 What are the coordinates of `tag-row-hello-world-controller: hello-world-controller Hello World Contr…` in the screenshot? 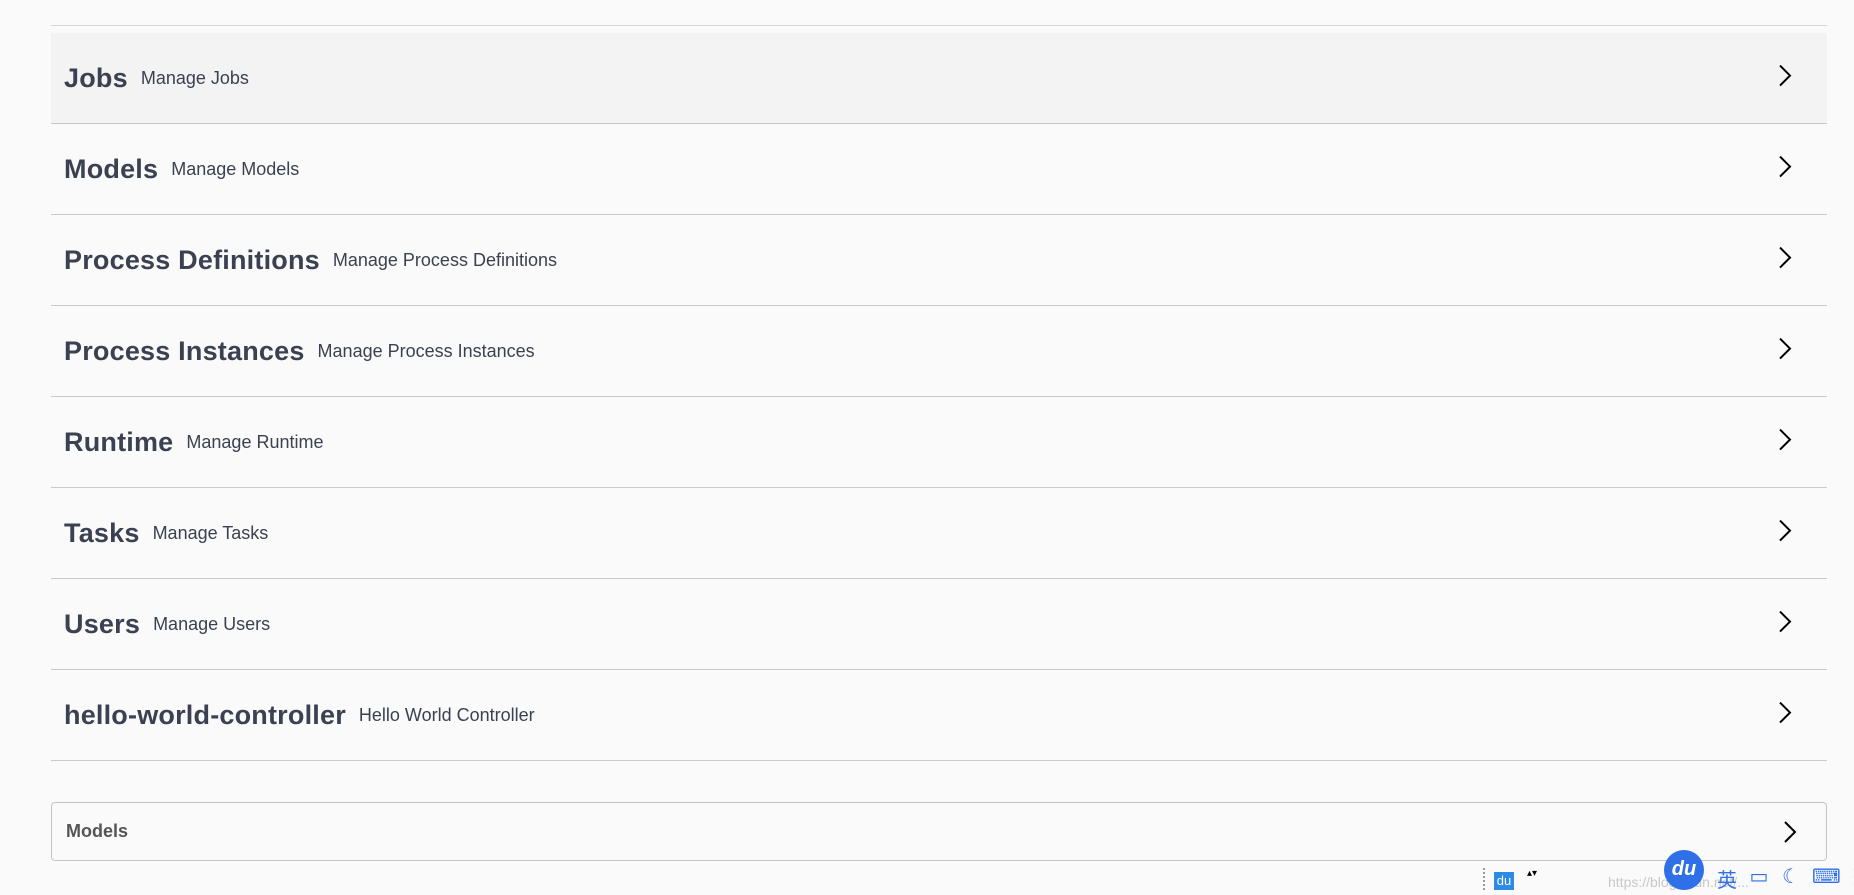 It's located at (939, 715).